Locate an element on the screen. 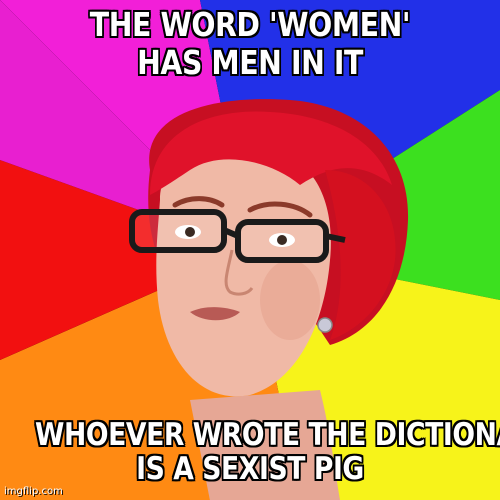 The width and height of the screenshot is (500, 500). imgflip-watermark: imgflip.com is located at coordinates (33, 491).